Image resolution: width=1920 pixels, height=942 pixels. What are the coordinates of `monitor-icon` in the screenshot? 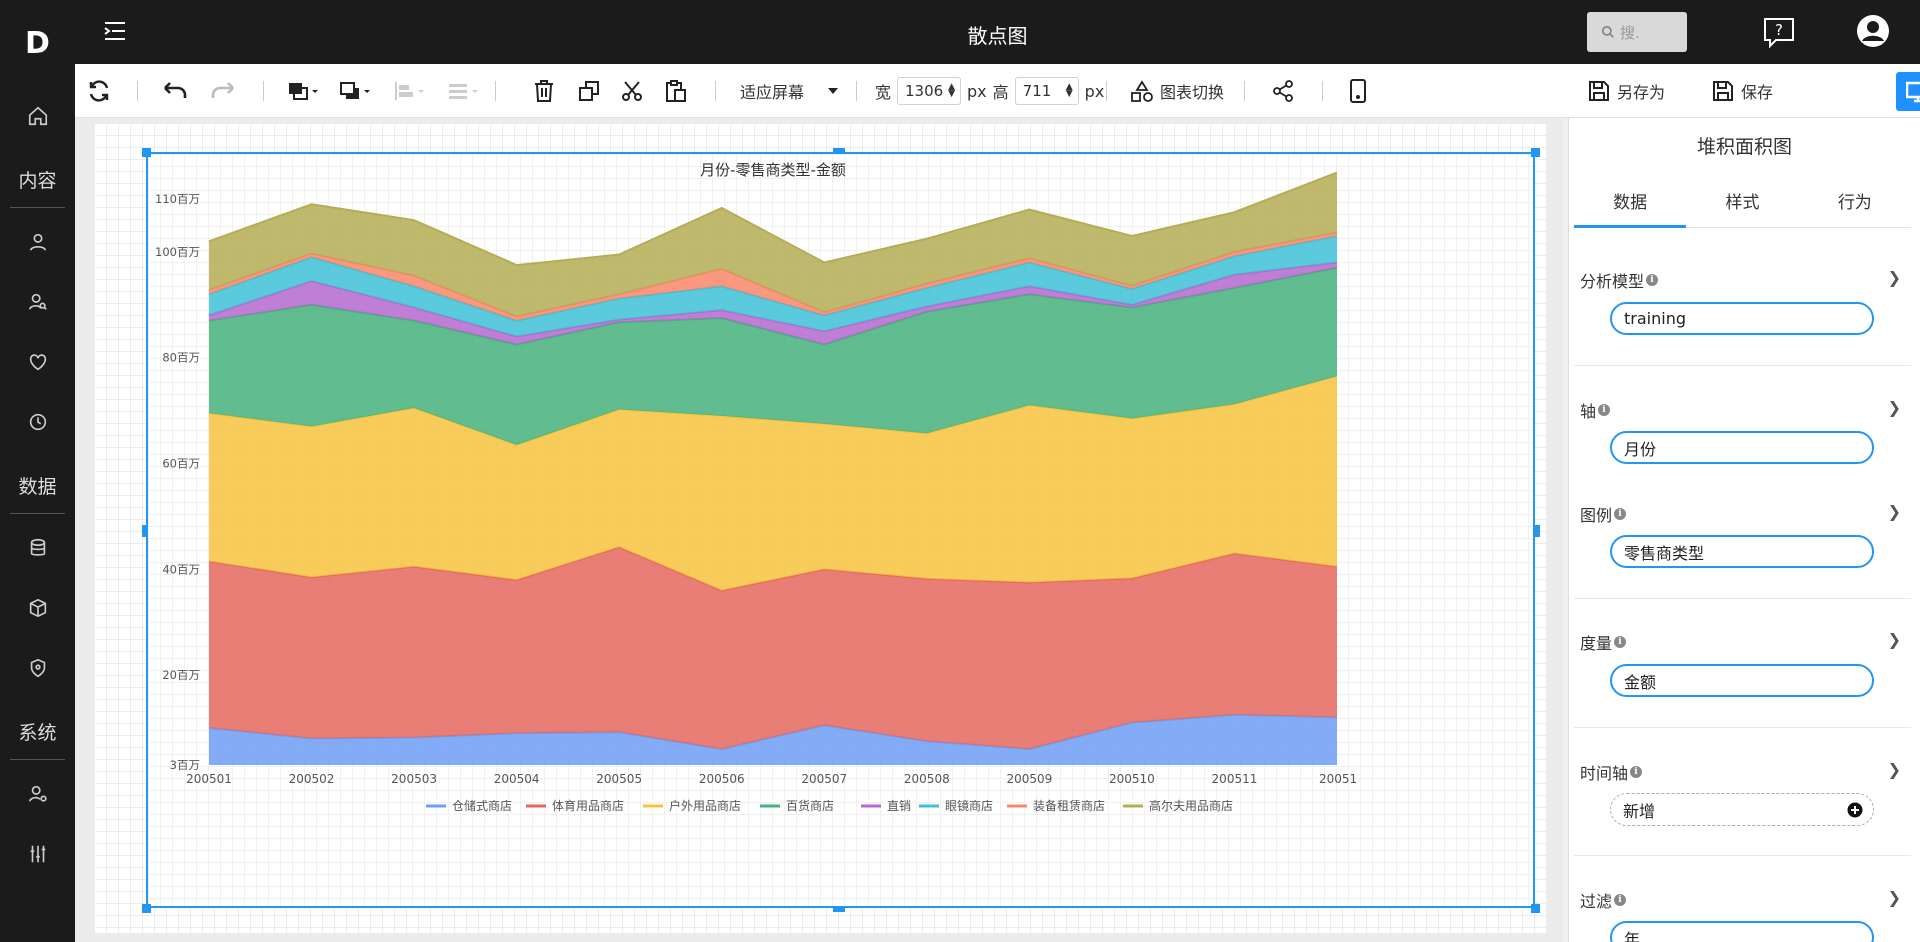 It's located at (1913, 91).